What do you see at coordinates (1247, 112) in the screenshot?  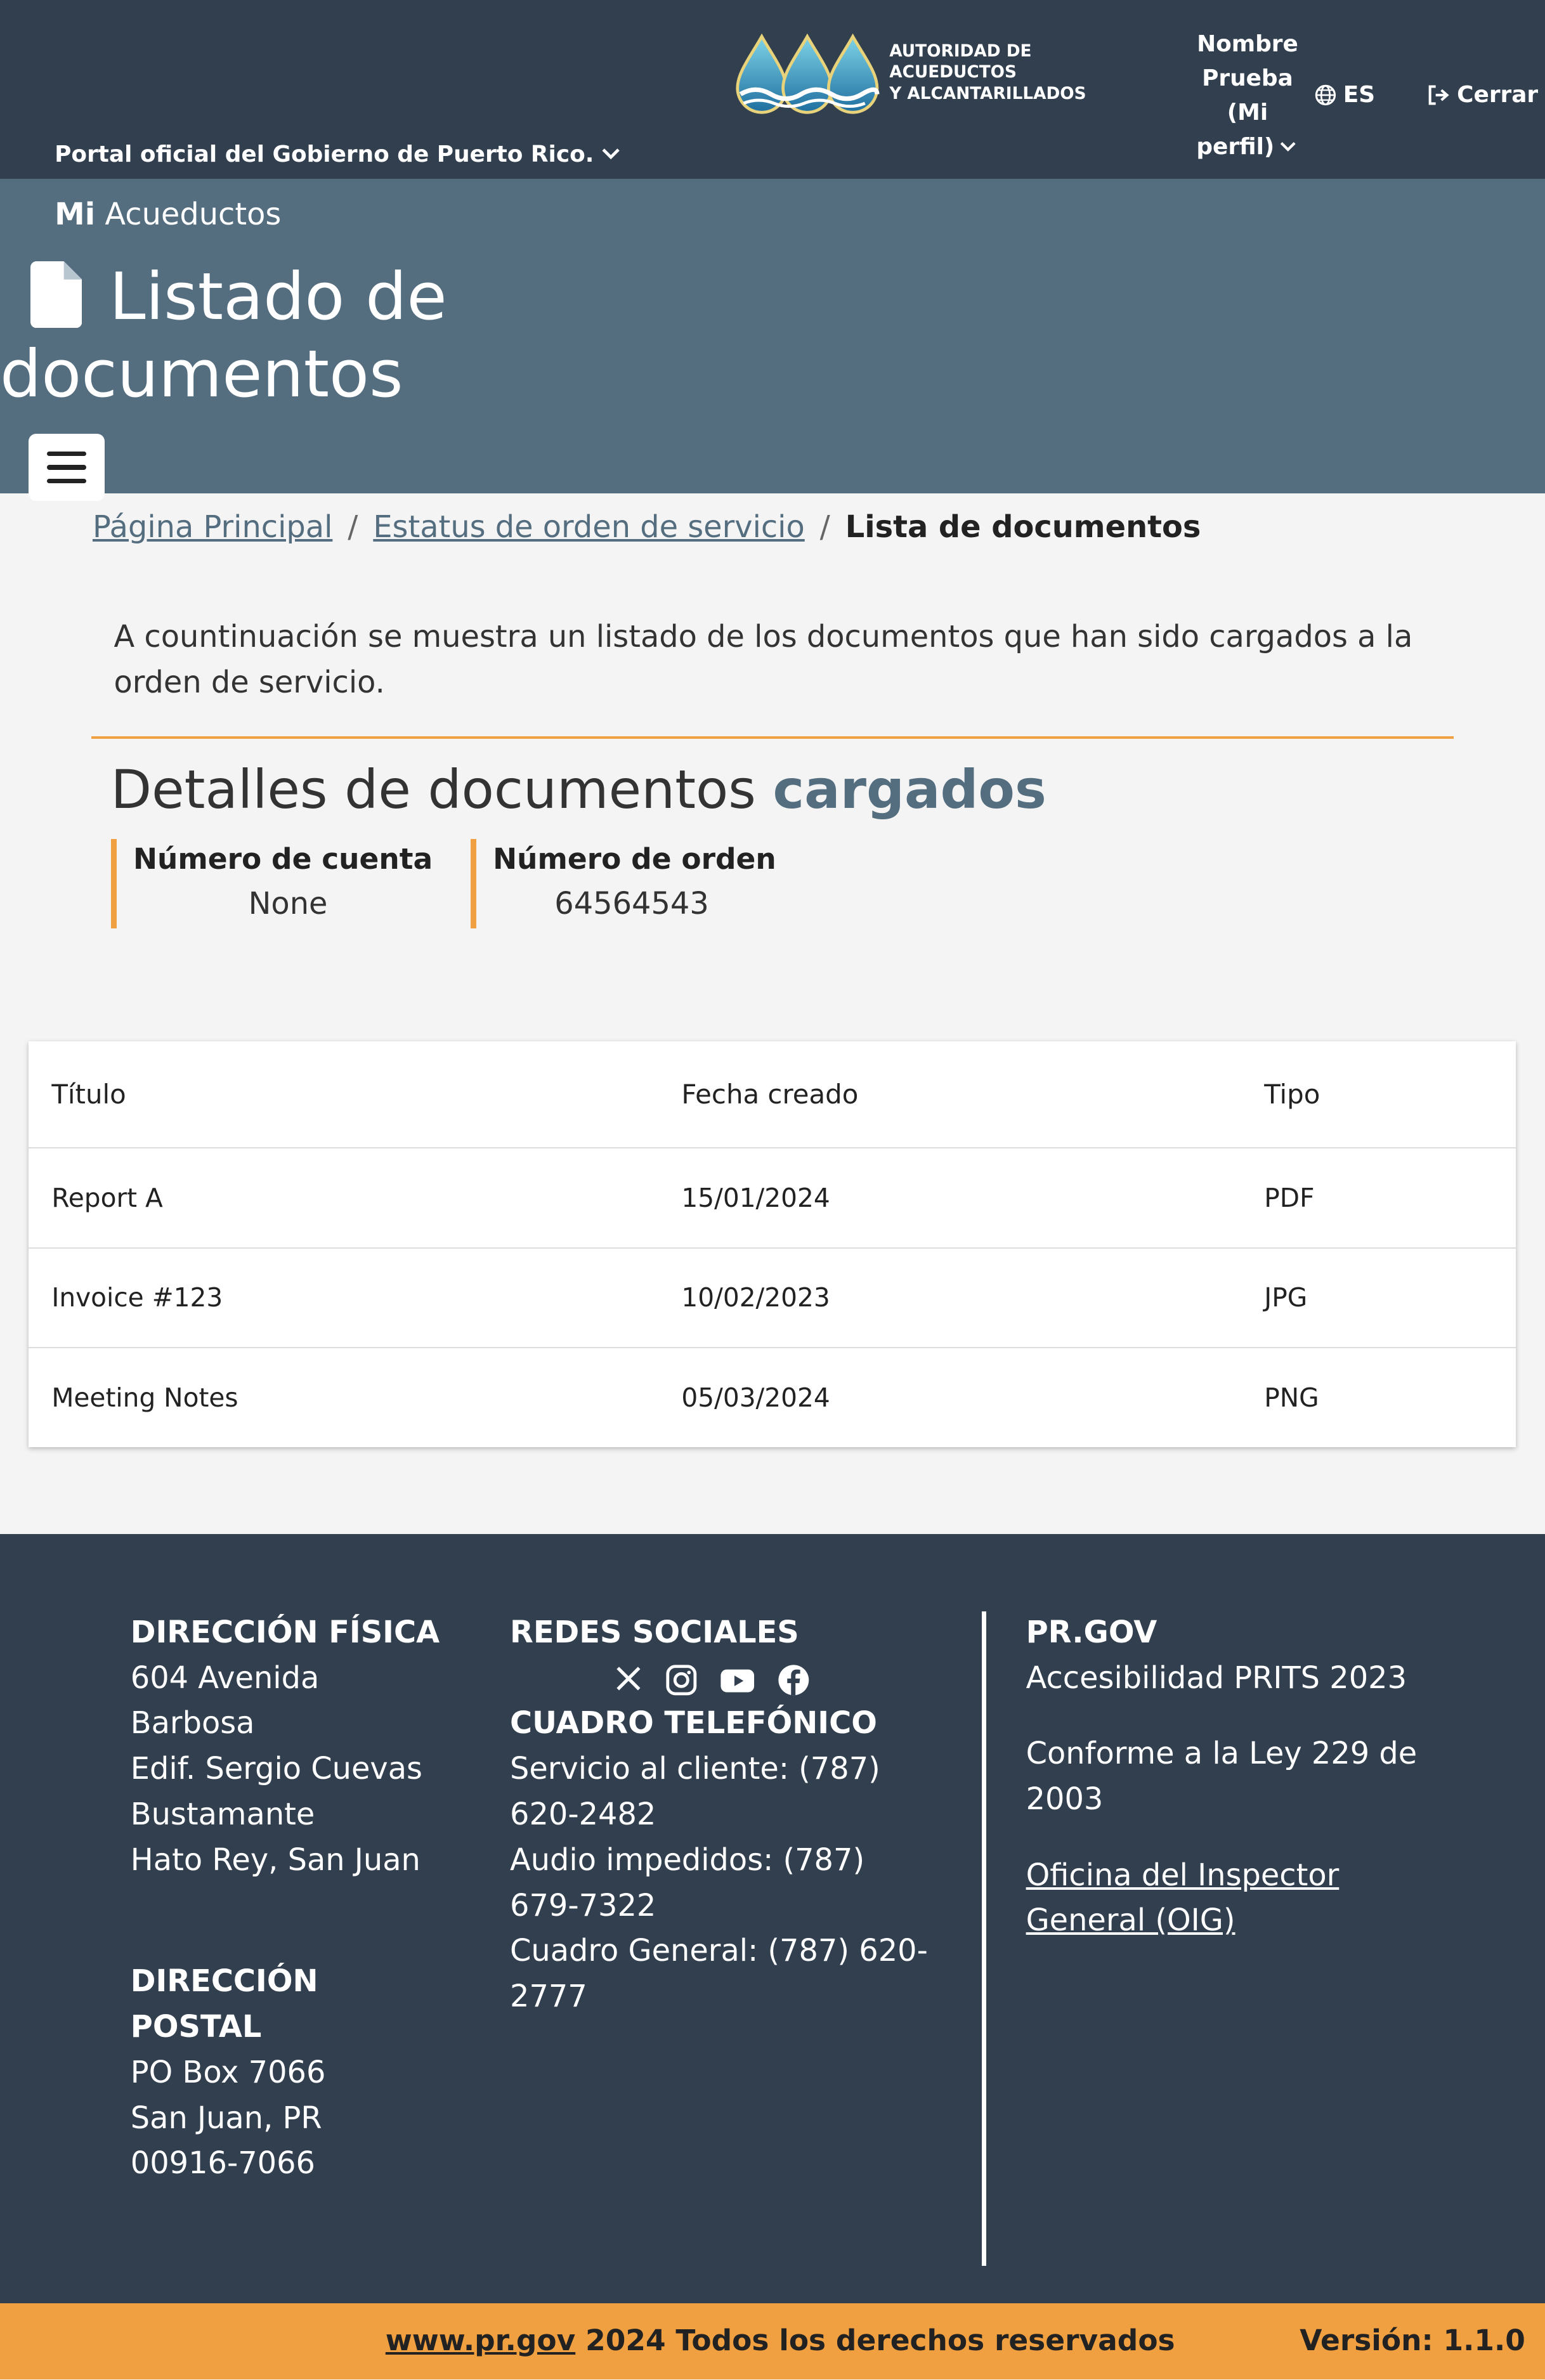 I see `profile-name-line3: (Mi` at bounding box center [1247, 112].